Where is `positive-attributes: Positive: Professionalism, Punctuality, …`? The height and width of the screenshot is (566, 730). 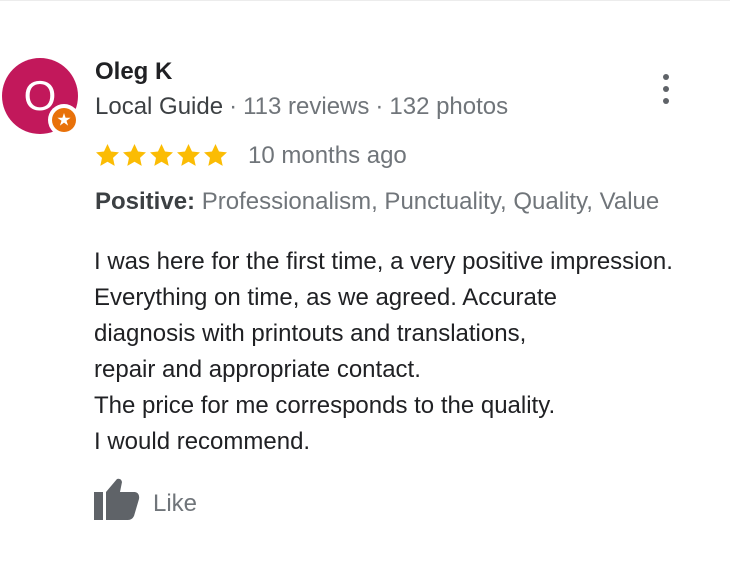
positive-attributes: Positive: Professionalism, Punctuality, … is located at coordinates (377, 202).